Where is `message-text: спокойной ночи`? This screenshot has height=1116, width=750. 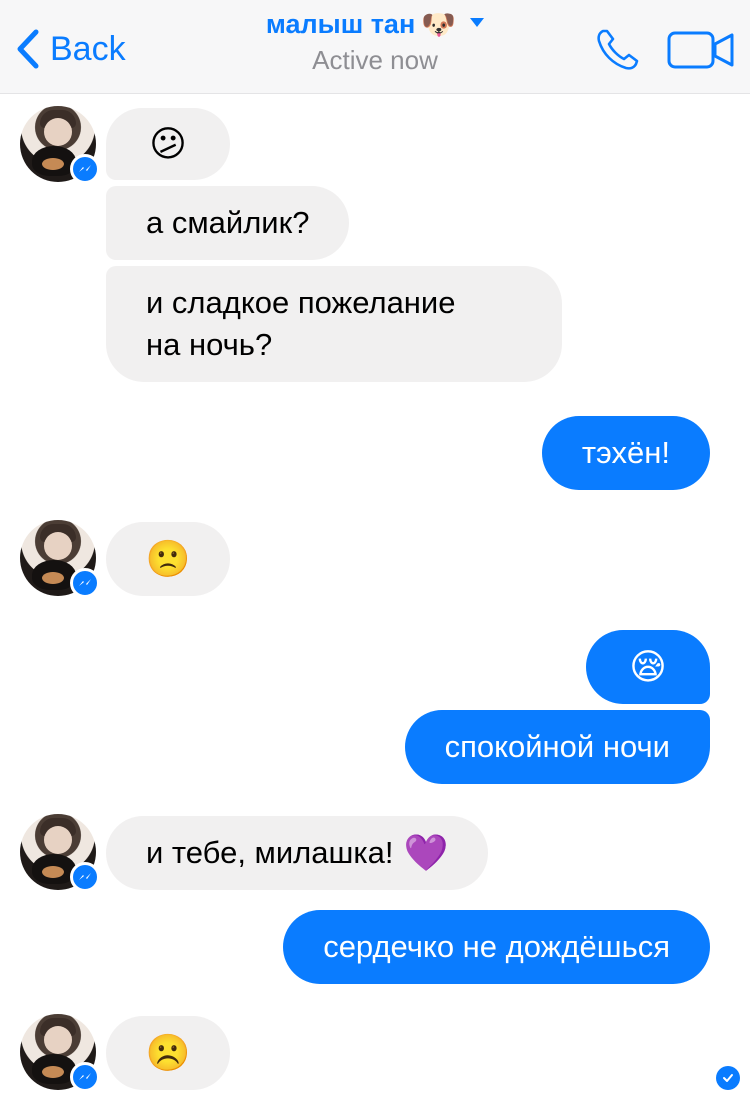
message-text: спокойной ночи is located at coordinates (557, 746).